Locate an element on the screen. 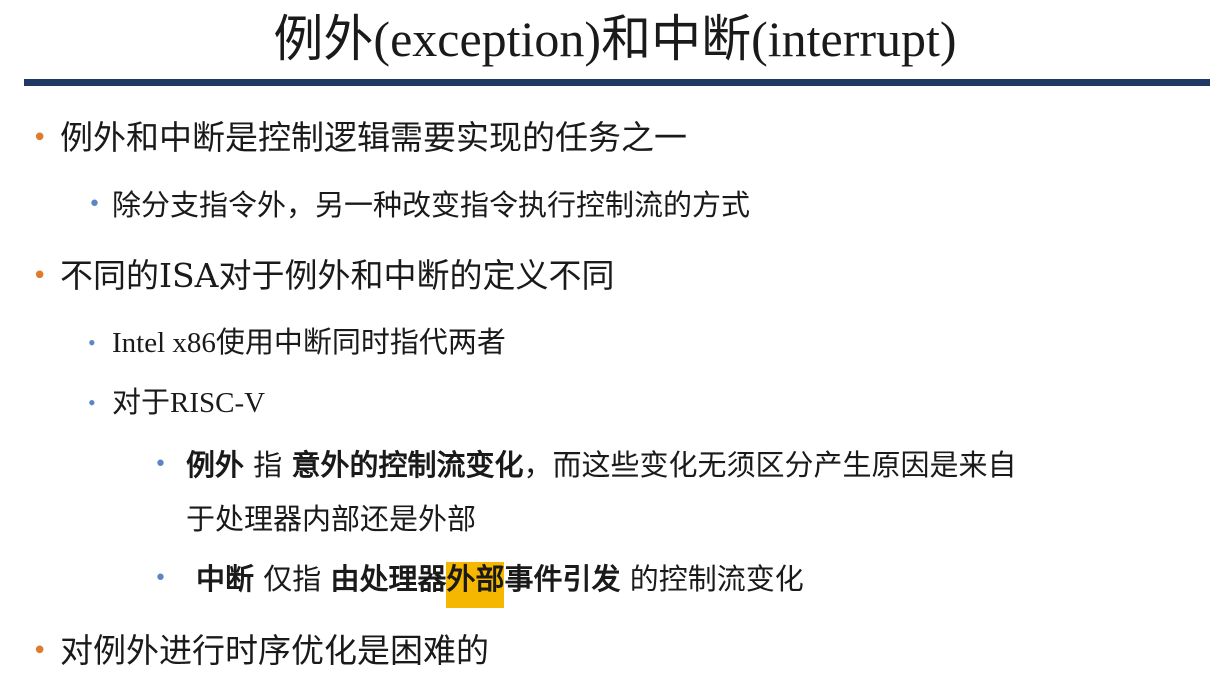 Image resolution: width=1230 pixels, height=697 pixels. sub-sub-bullet-interrupt-definition: • 中断 仅指 由处理器外部事件引发 的控制流变化 is located at coordinates (479, 583).